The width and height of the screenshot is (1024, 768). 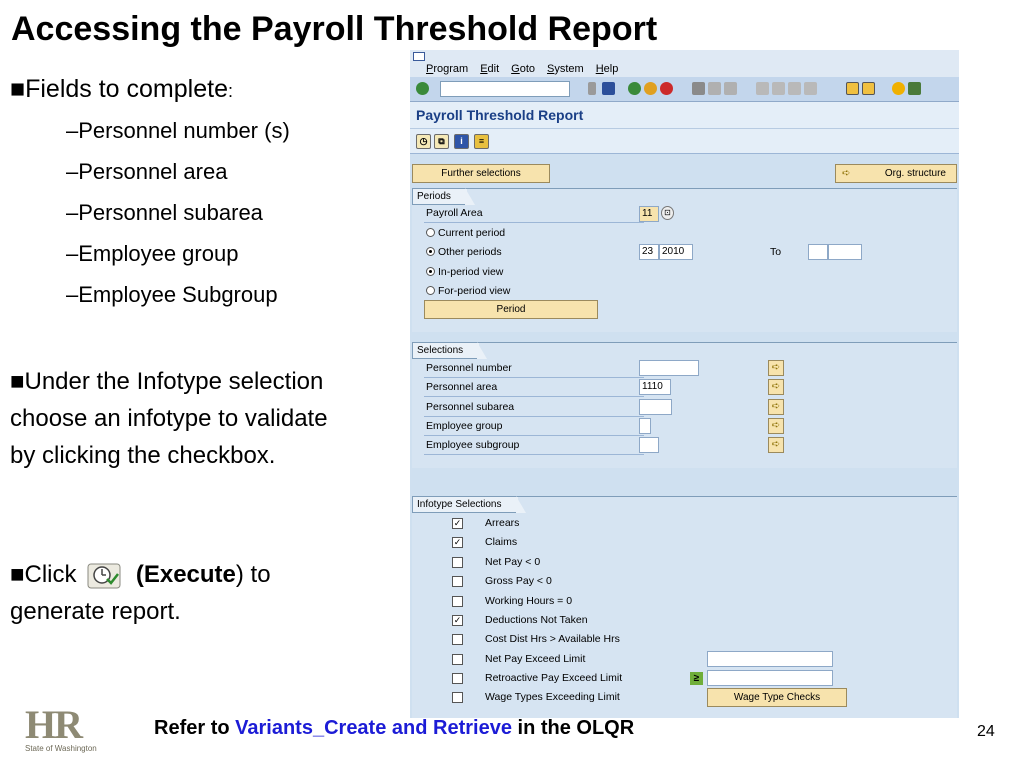 I want to click on wage-type-checks-button: Wage Type Checks, so click(x=777, y=697).